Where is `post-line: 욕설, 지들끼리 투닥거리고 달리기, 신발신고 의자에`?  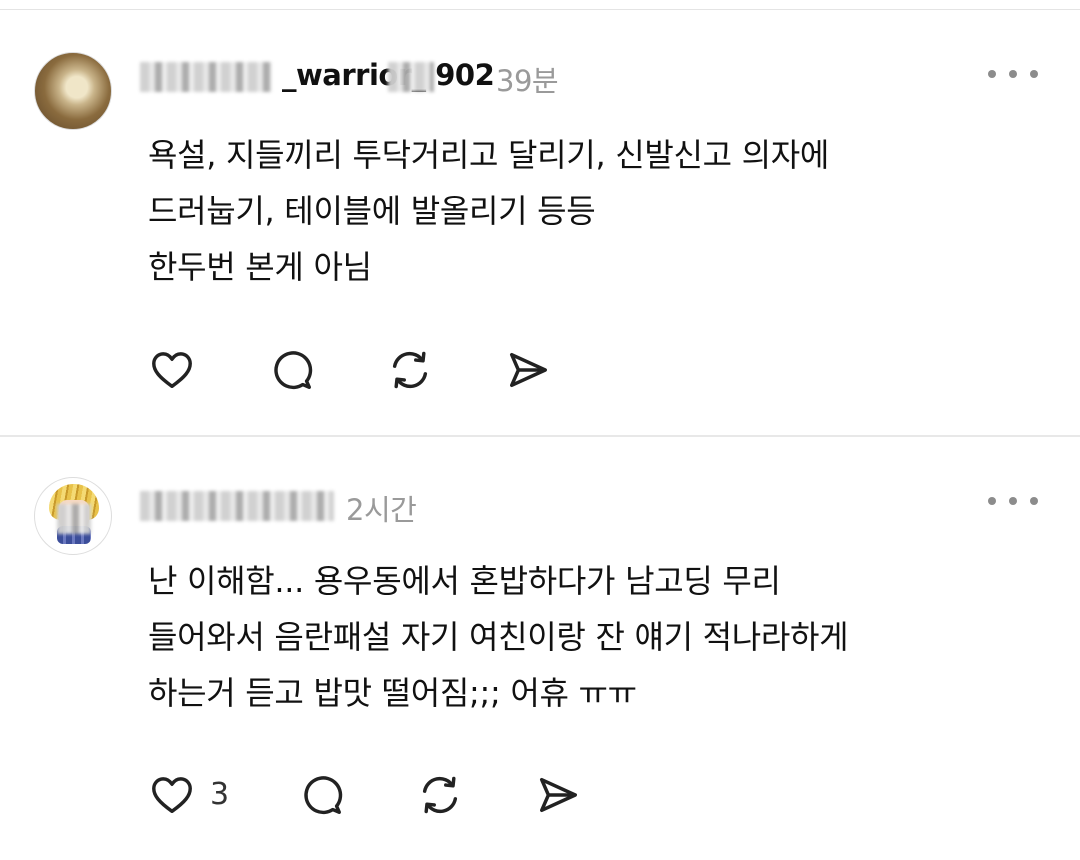 post-line: 욕설, 지들끼리 투닥거리고 달리기, 신발신고 의자에 is located at coordinates (489, 155).